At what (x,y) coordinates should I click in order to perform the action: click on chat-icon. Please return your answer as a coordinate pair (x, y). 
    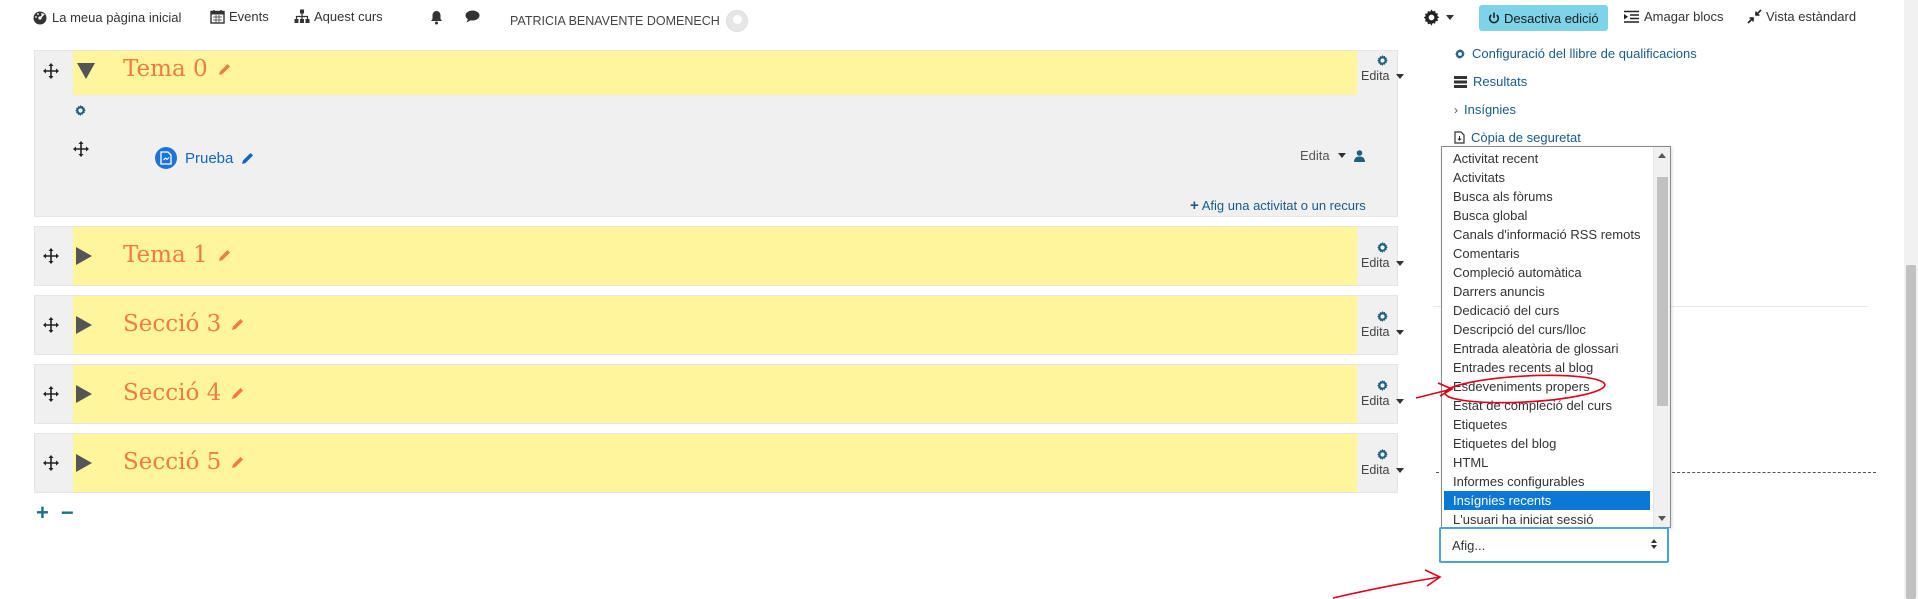
    Looking at the image, I should click on (472, 16).